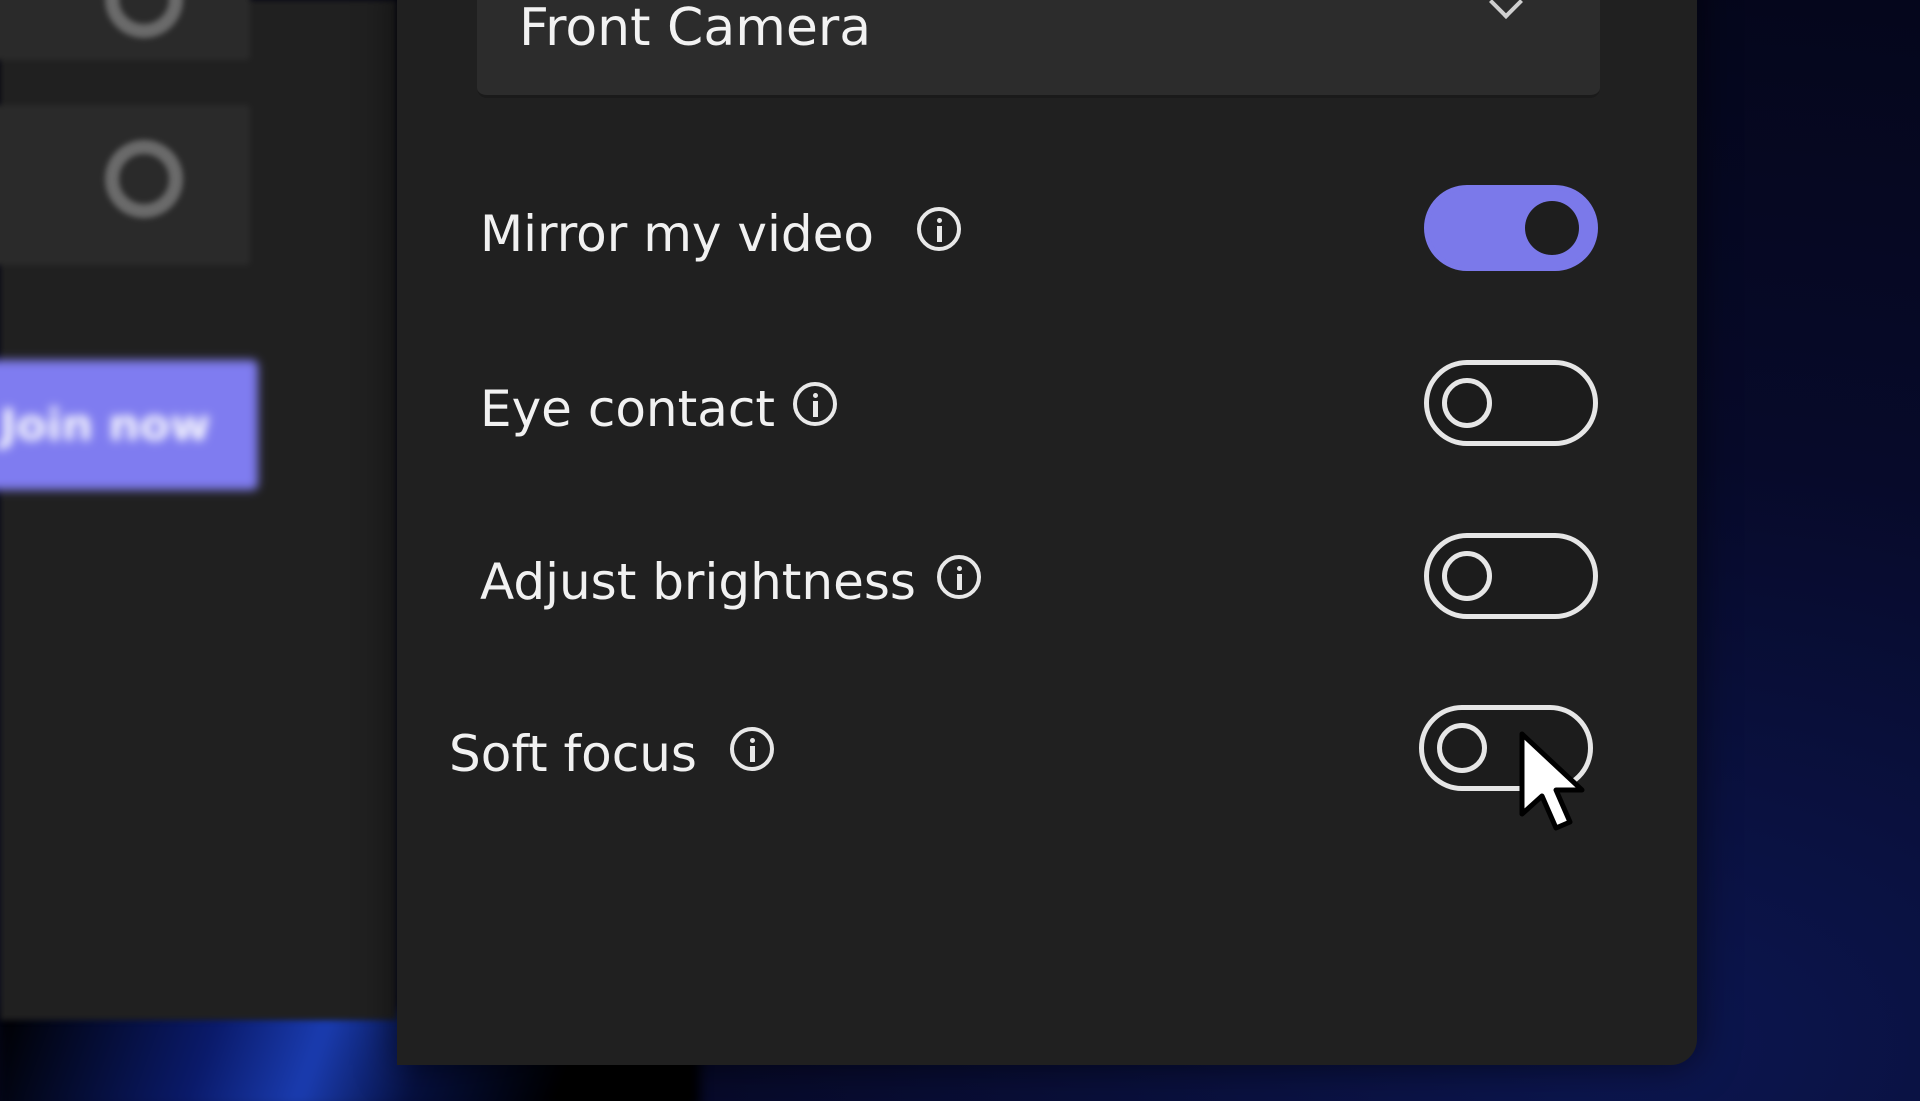 The image size is (1920, 1101). I want to click on setting-row-brightness: Adjust brightness, so click(1047, 583).